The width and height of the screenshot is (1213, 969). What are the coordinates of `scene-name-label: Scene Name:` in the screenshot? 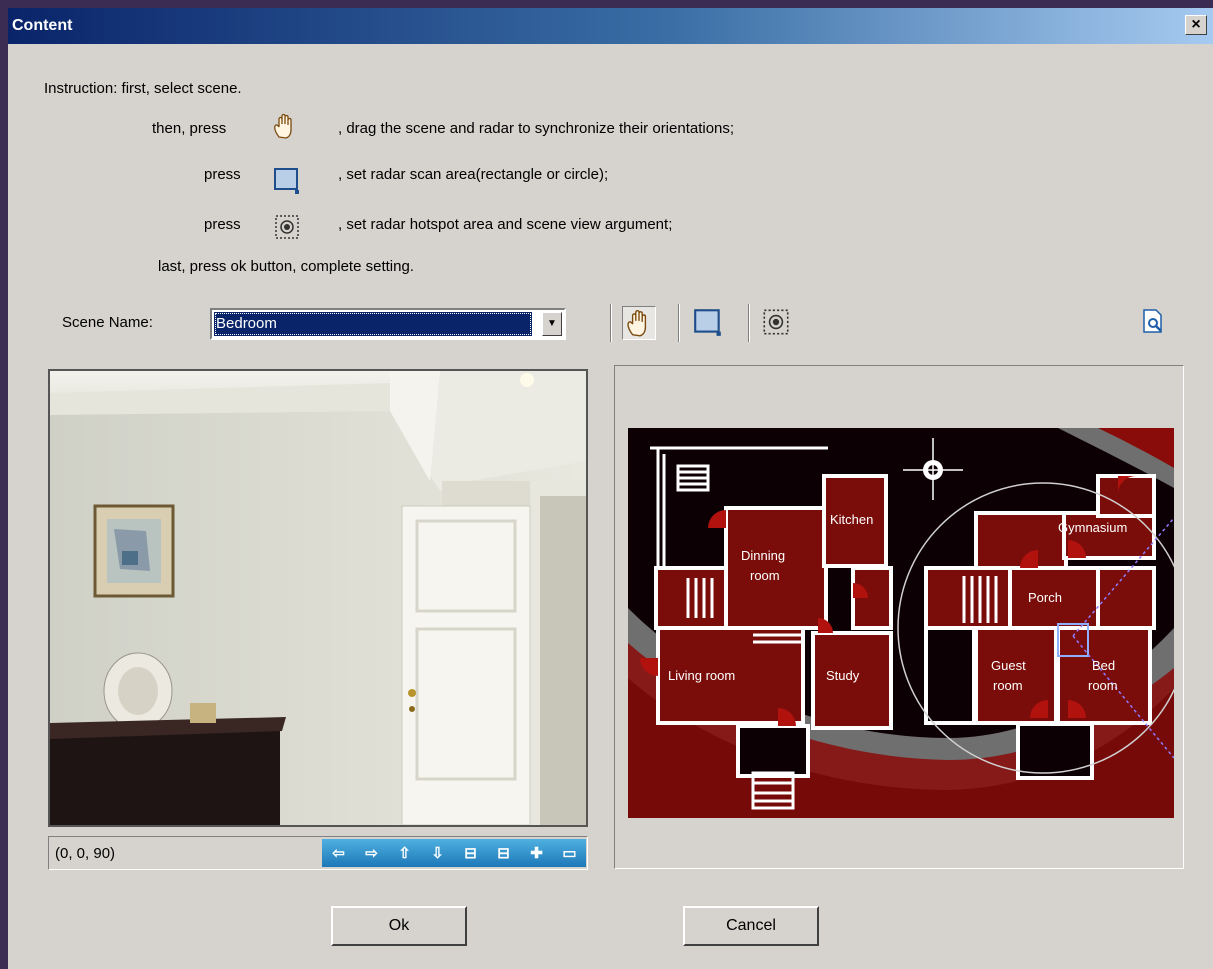 It's located at (107, 322).